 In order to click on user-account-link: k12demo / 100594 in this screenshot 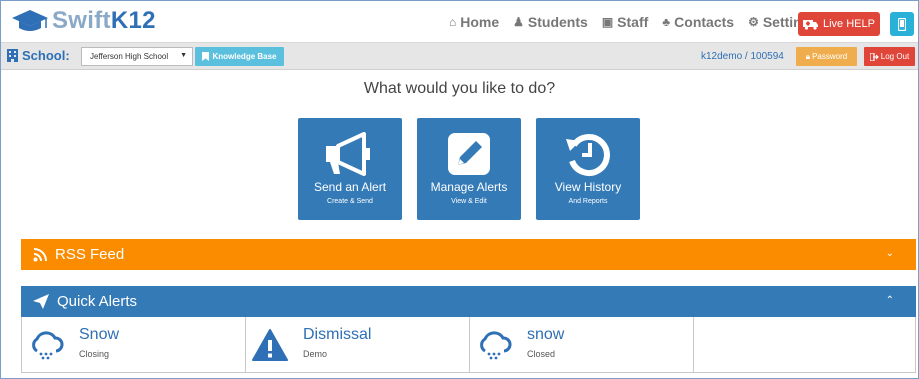, I will do `click(742, 56)`.